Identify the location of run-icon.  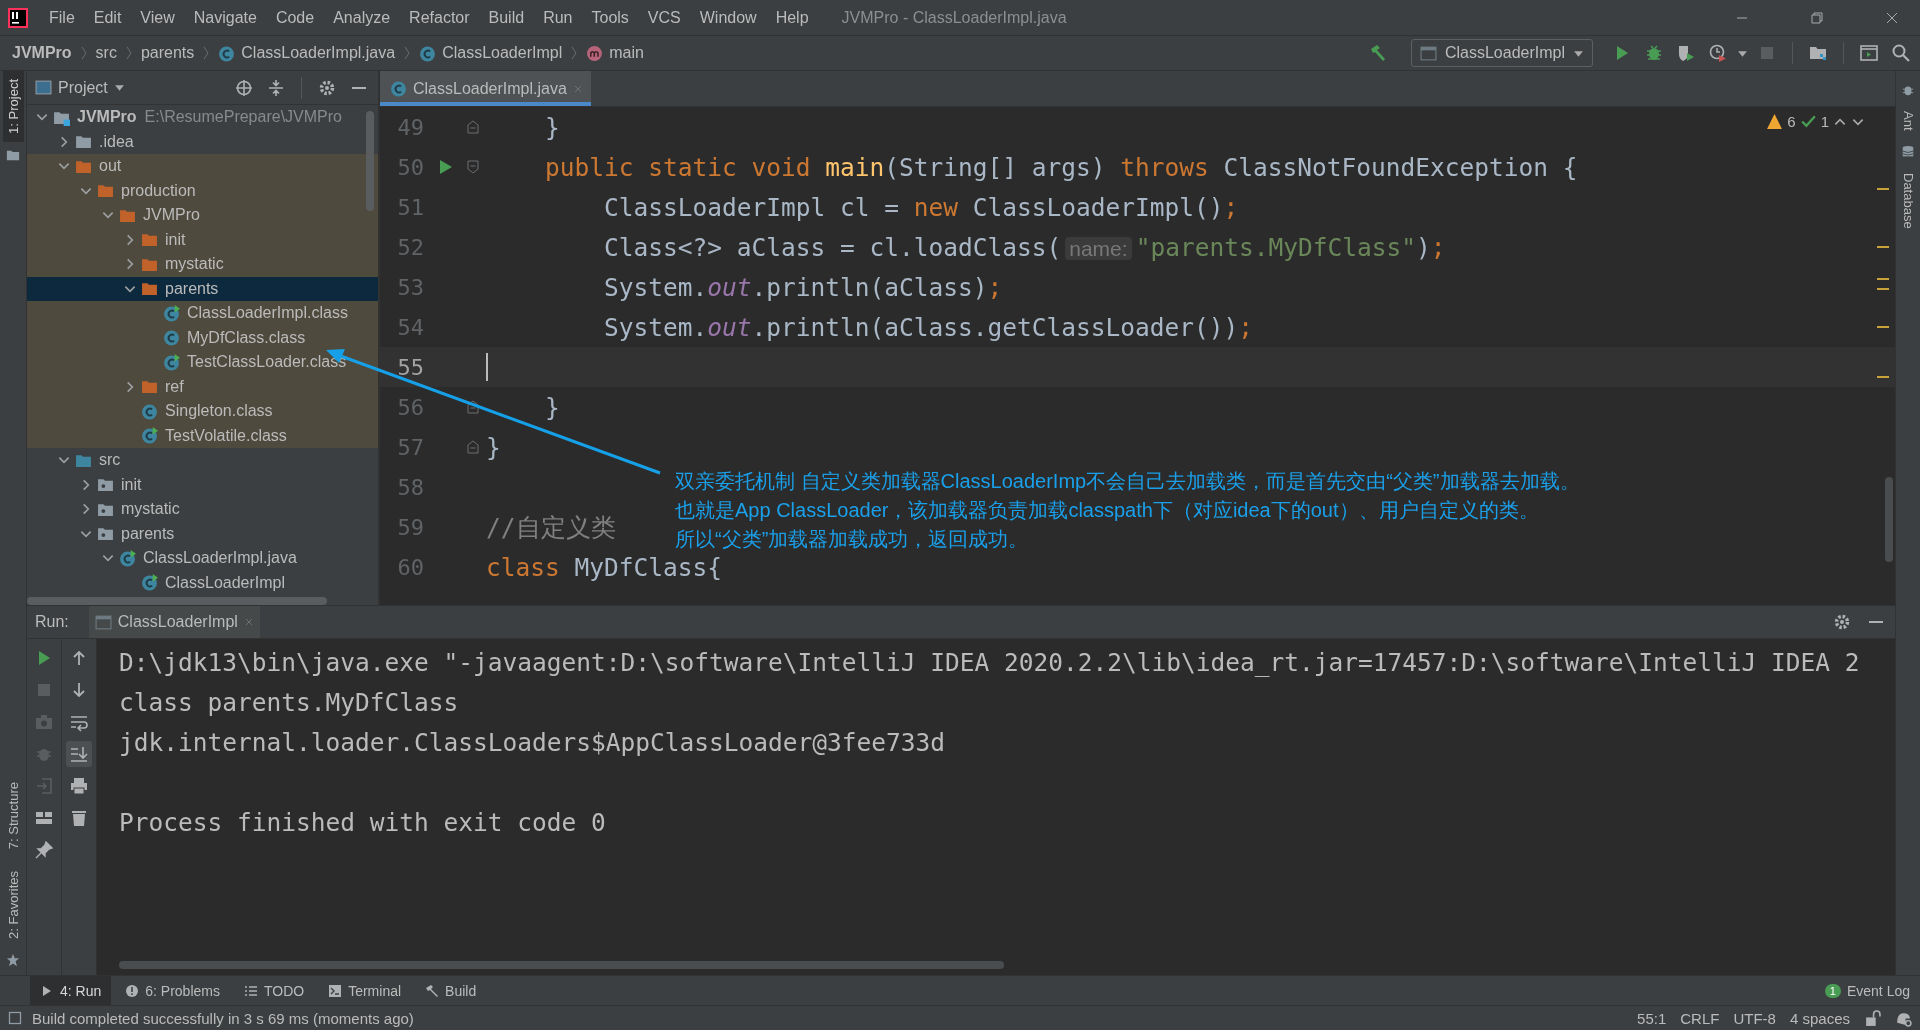
(445, 167).